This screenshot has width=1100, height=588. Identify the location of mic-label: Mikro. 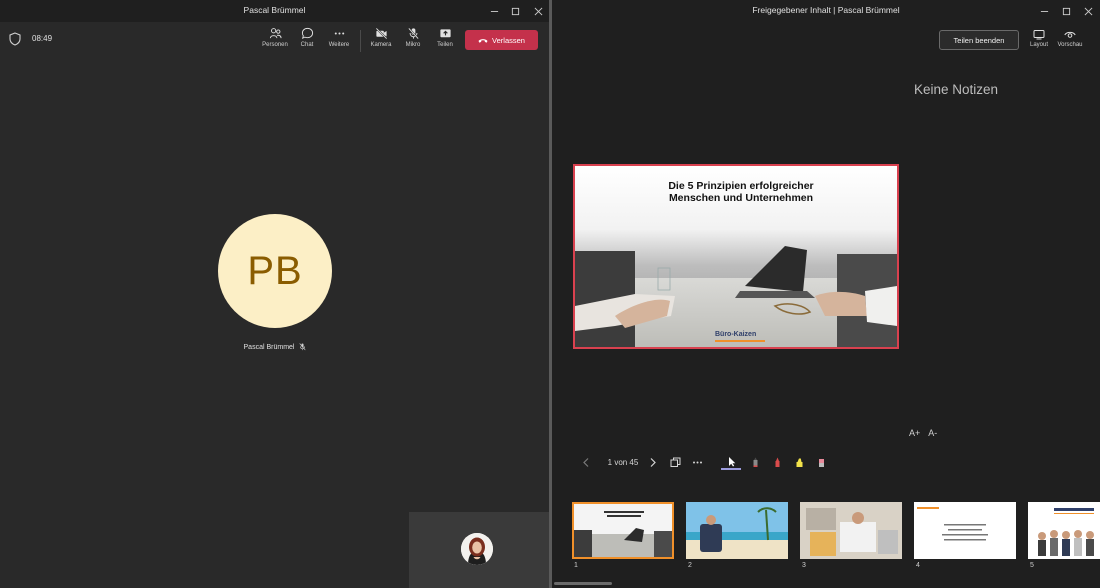
(413, 45).